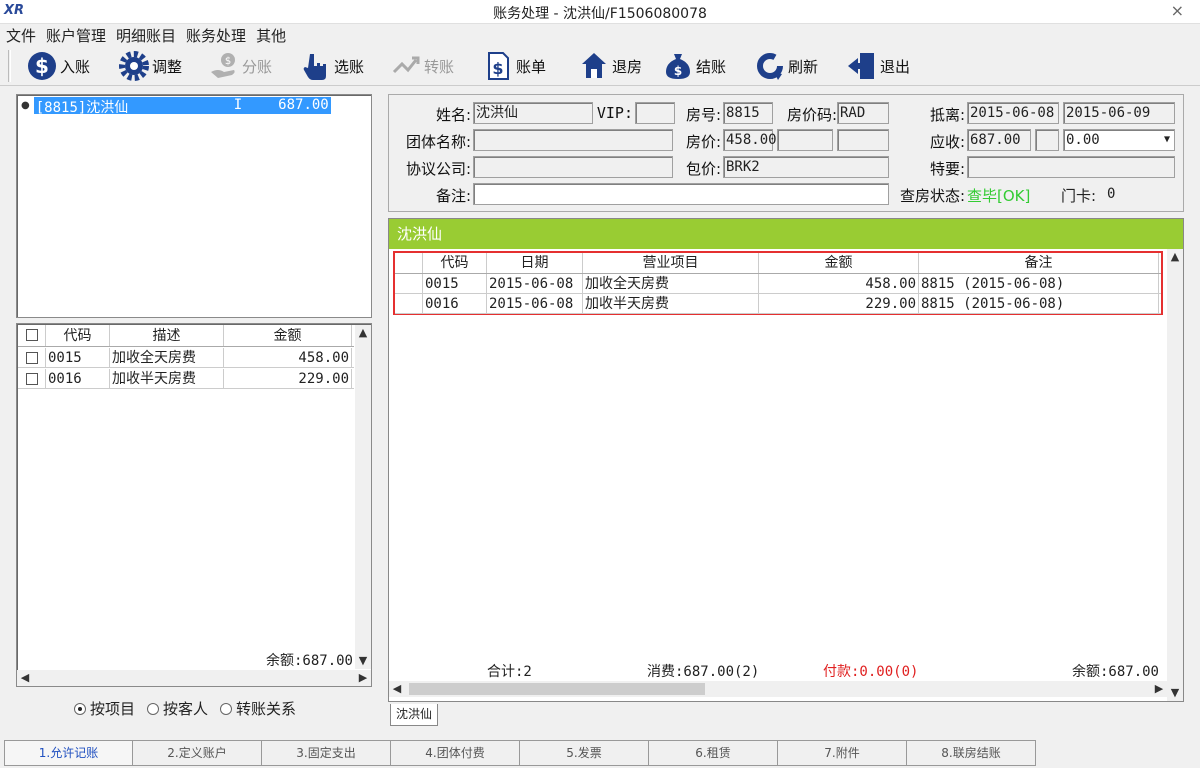 Image resolution: width=1200 pixels, height=768 pixels. I want to click on name-field: 沈洪仙, so click(533, 113).